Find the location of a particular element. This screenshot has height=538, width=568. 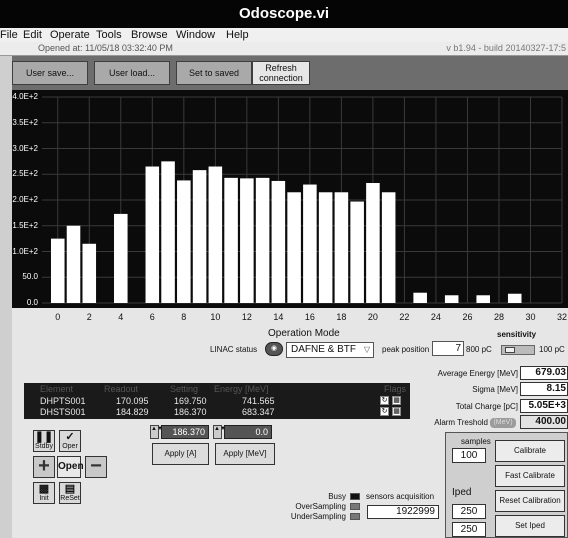

refresh-connection-button: Refresh connection is located at coordinates (281, 73).